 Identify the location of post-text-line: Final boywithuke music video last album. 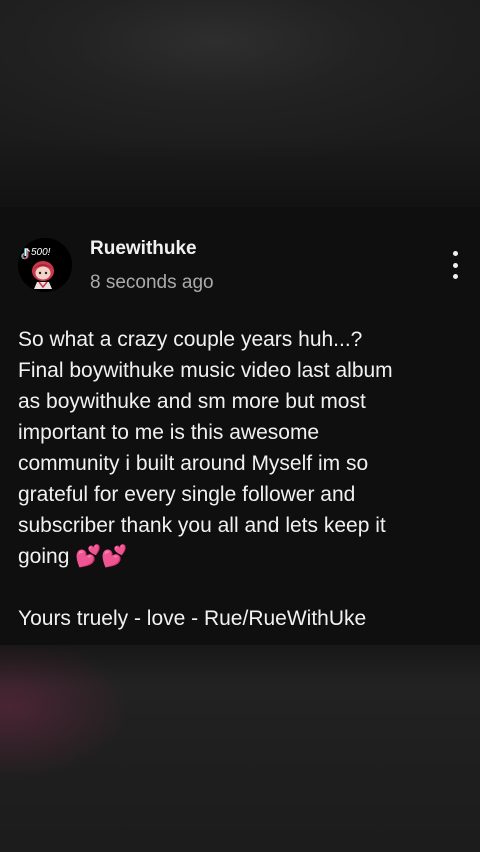
(205, 370).